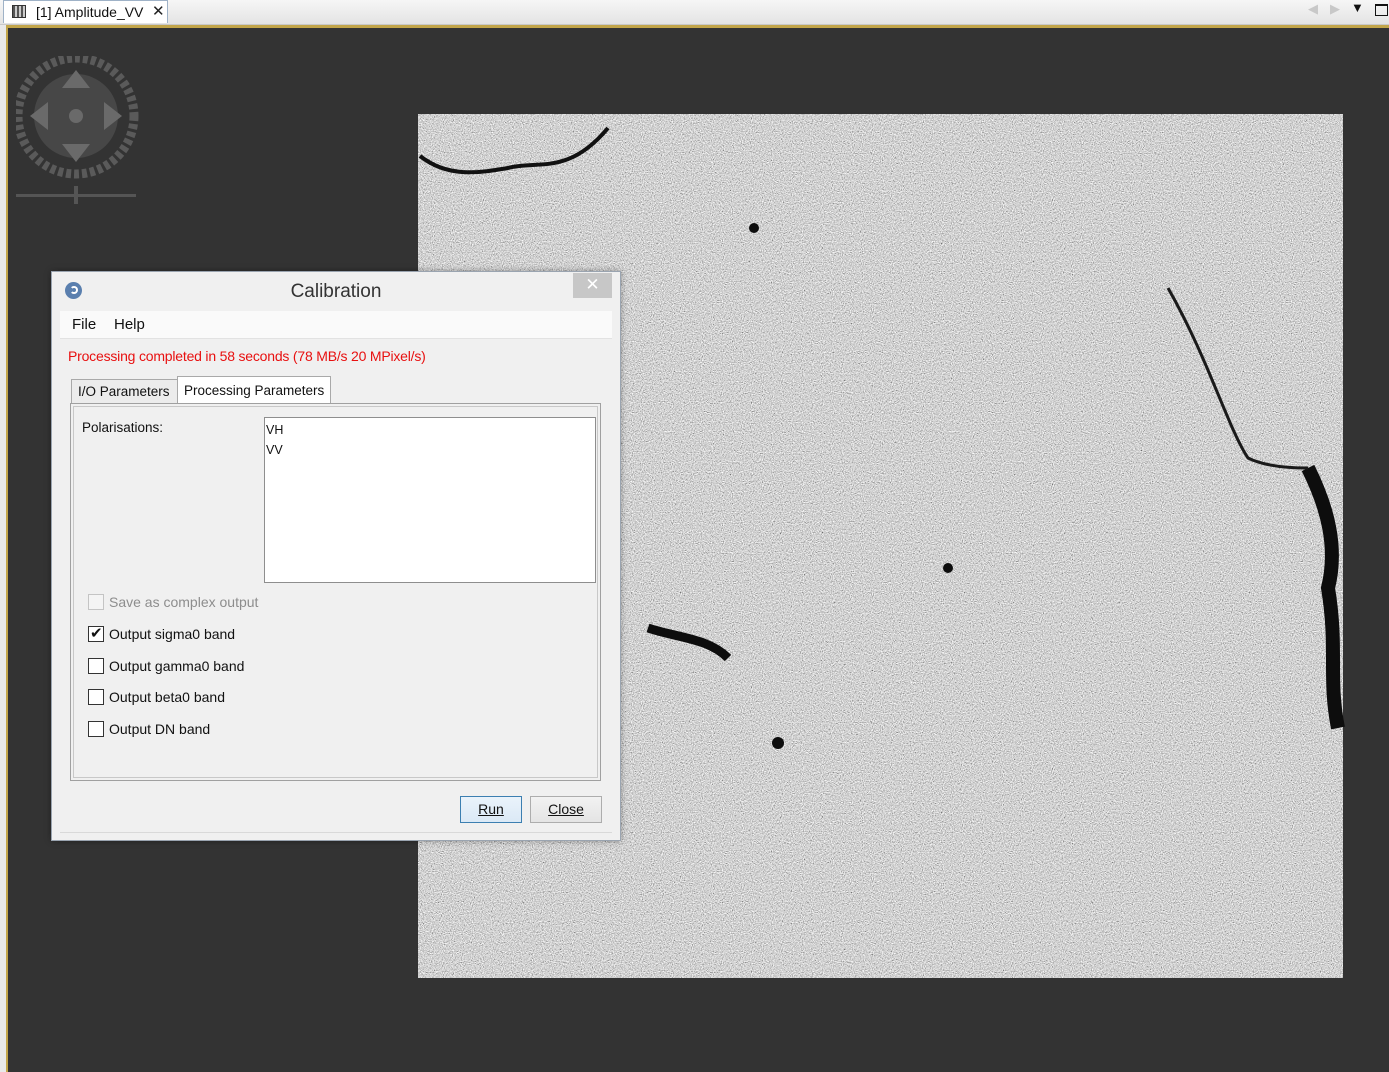 The width and height of the screenshot is (1389, 1072). What do you see at coordinates (254, 390) in the screenshot?
I see `tab-processing-parameters: Processing Parameters` at bounding box center [254, 390].